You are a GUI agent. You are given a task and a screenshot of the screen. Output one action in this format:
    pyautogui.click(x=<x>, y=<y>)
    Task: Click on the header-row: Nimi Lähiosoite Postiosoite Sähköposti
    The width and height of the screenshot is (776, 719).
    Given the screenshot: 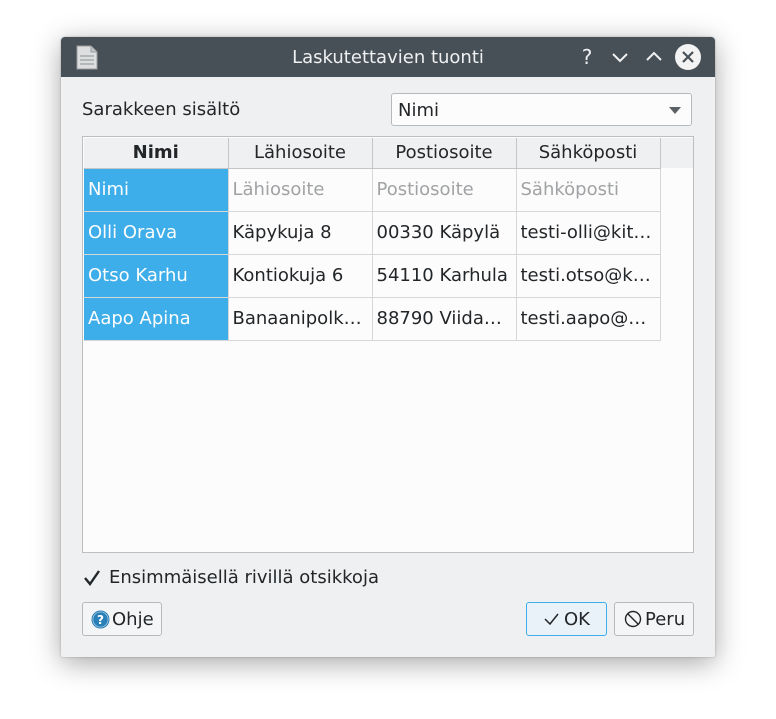 What is the action you would take?
    pyautogui.click(x=372, y=153)
    